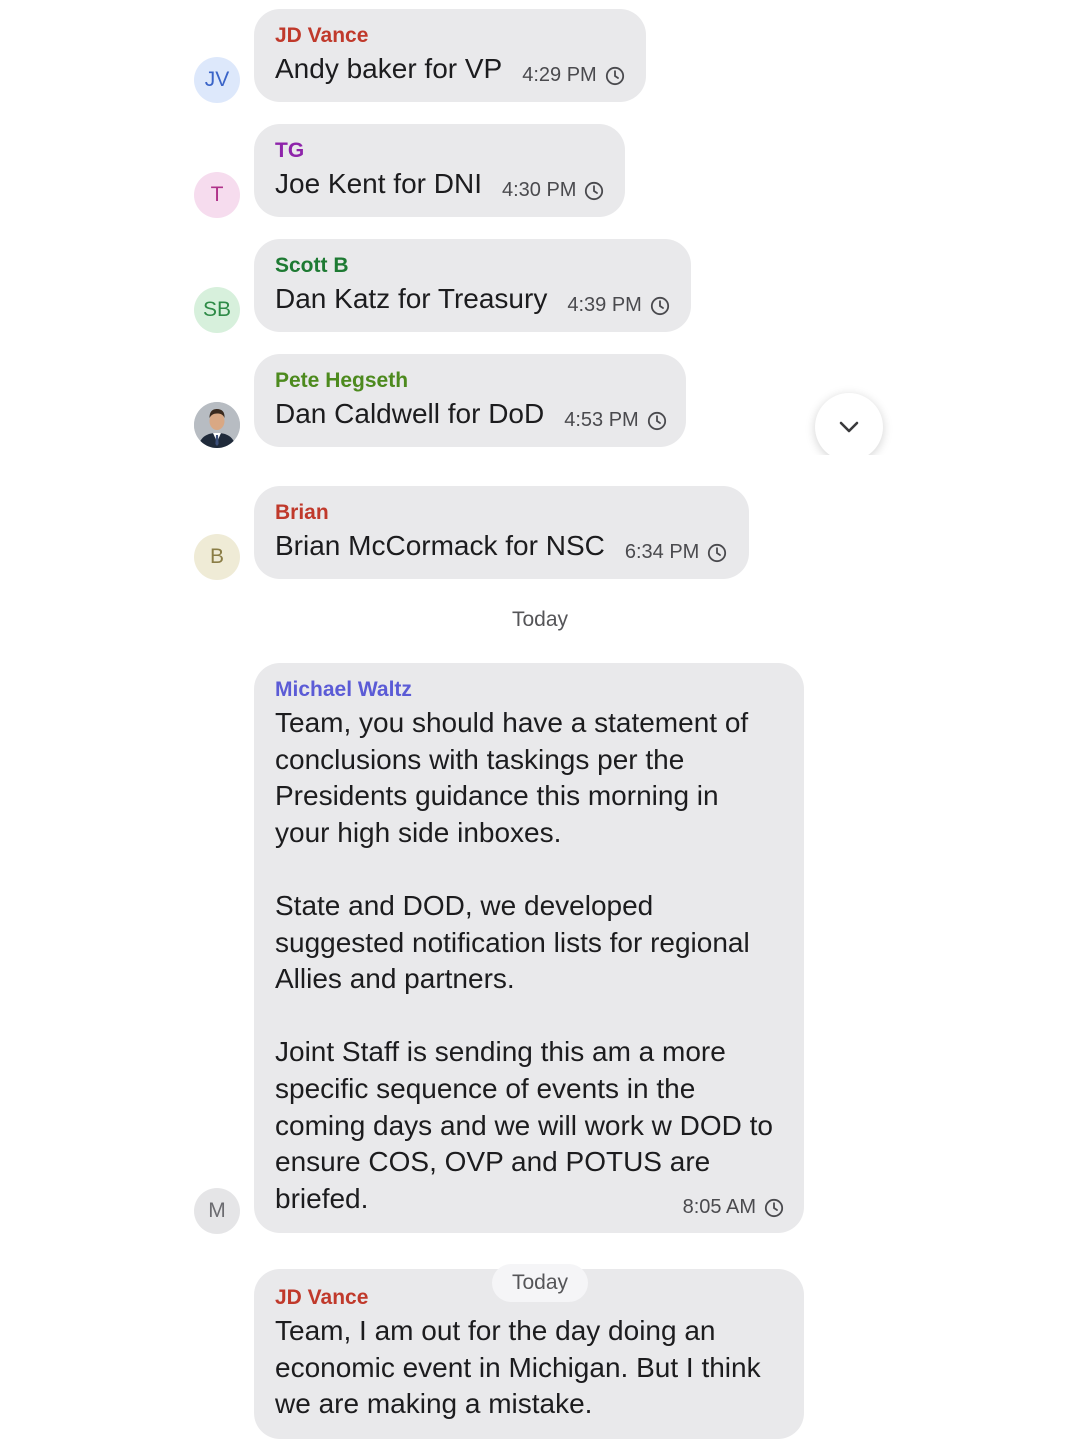 This screenshot has height=1439, width=1080. Describe the element at coordinates (860, 470) in the screenshot. I see `scroll-button-clip` at that location.